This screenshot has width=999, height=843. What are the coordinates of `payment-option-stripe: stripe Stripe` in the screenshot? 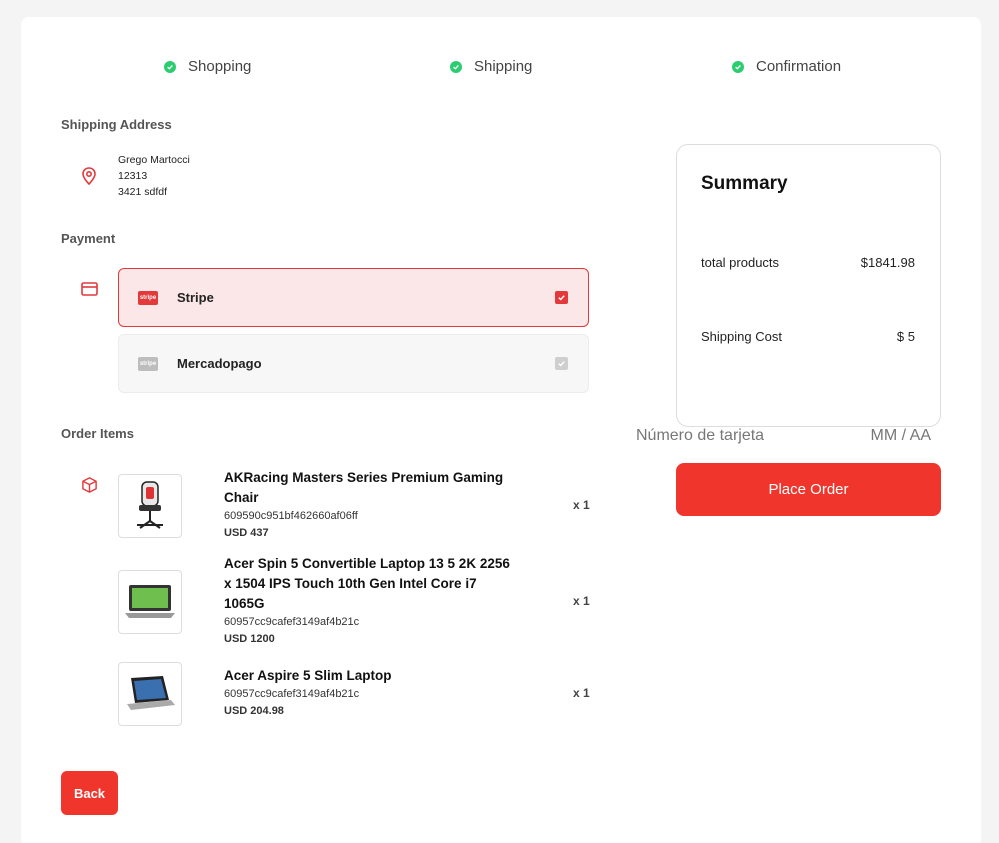 It's located at (353, 297).